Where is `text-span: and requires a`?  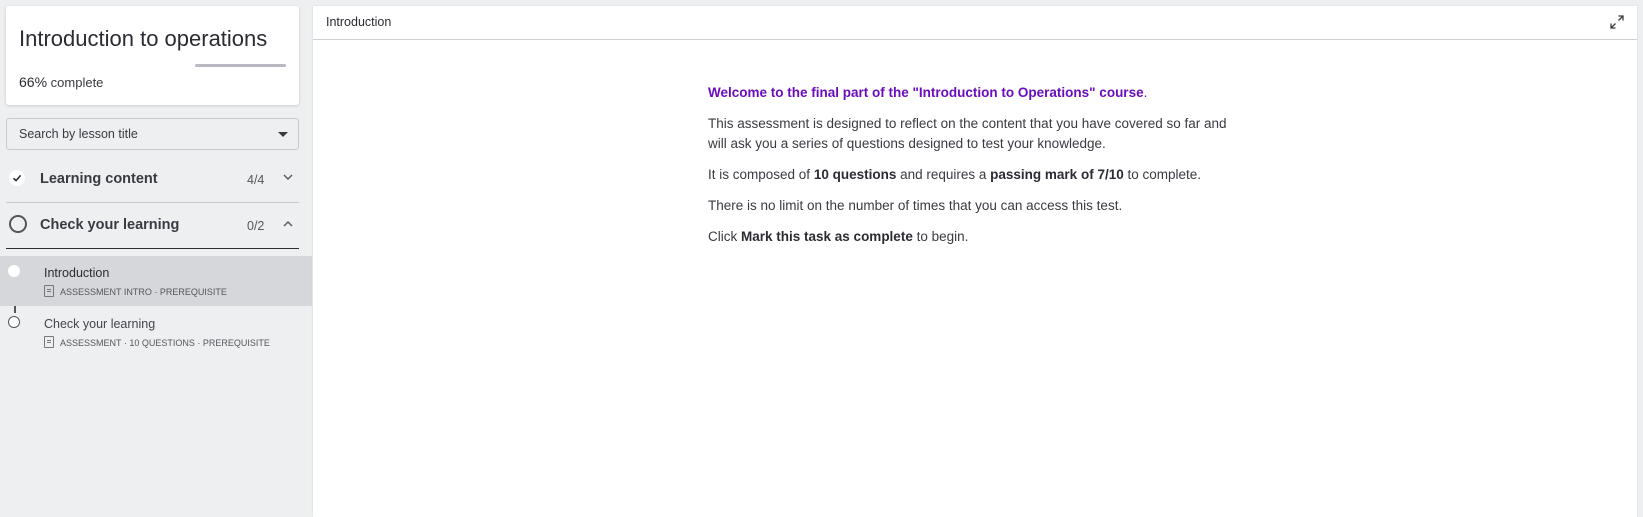 text-span: and requires a is located at coordinates (943, 174).